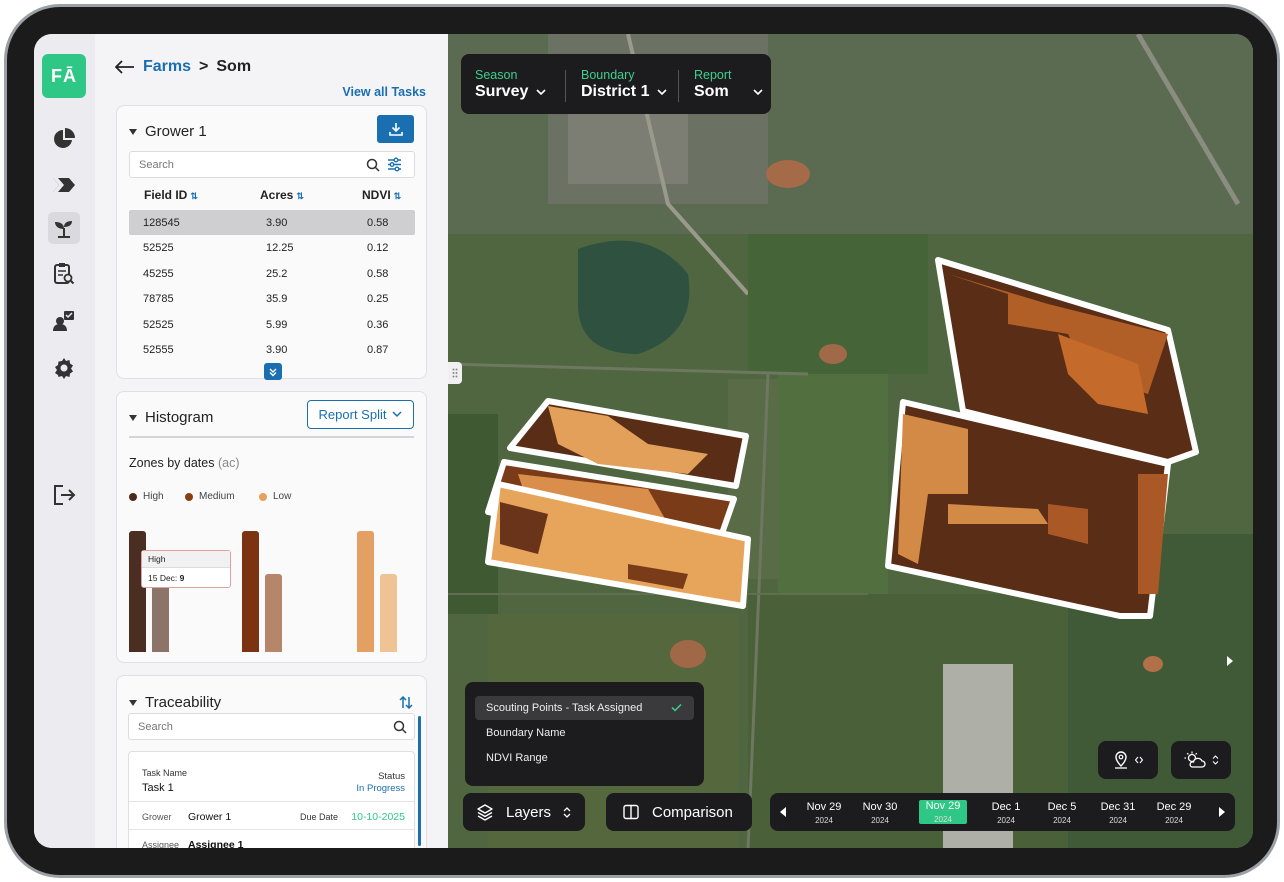 This screenshot has height=882, width=1284. What do you see at coordinates (824, 814) in the screenshot?
I see `date-item: Nov 29 2024` at bounding box center [824, 814].